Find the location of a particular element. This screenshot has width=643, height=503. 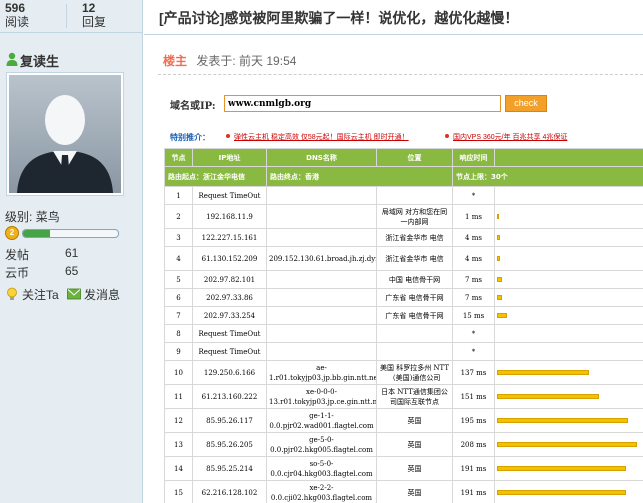

table-row: 6 202.97.33.86 广东省 电信骨干网 7 ms is located at coordinates (403, 297).